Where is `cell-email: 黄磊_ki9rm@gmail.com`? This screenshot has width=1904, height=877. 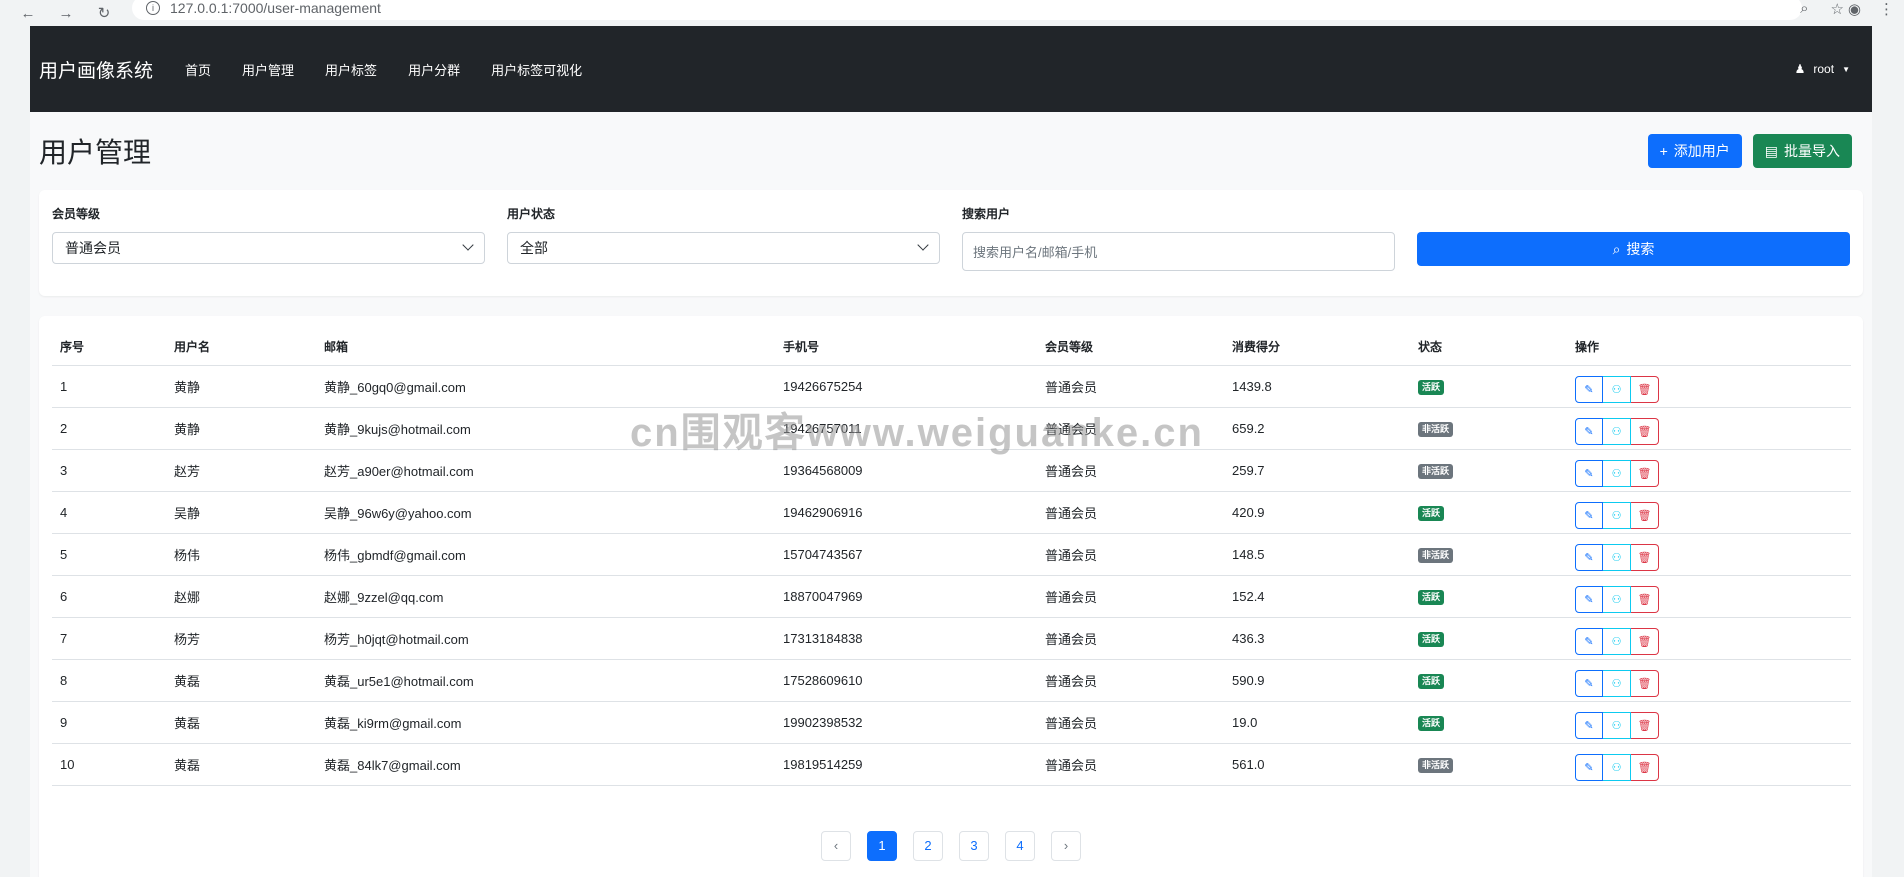
cell-email: 黄磊_ki9rm@gmail.com is located at coordinates (545, 722).